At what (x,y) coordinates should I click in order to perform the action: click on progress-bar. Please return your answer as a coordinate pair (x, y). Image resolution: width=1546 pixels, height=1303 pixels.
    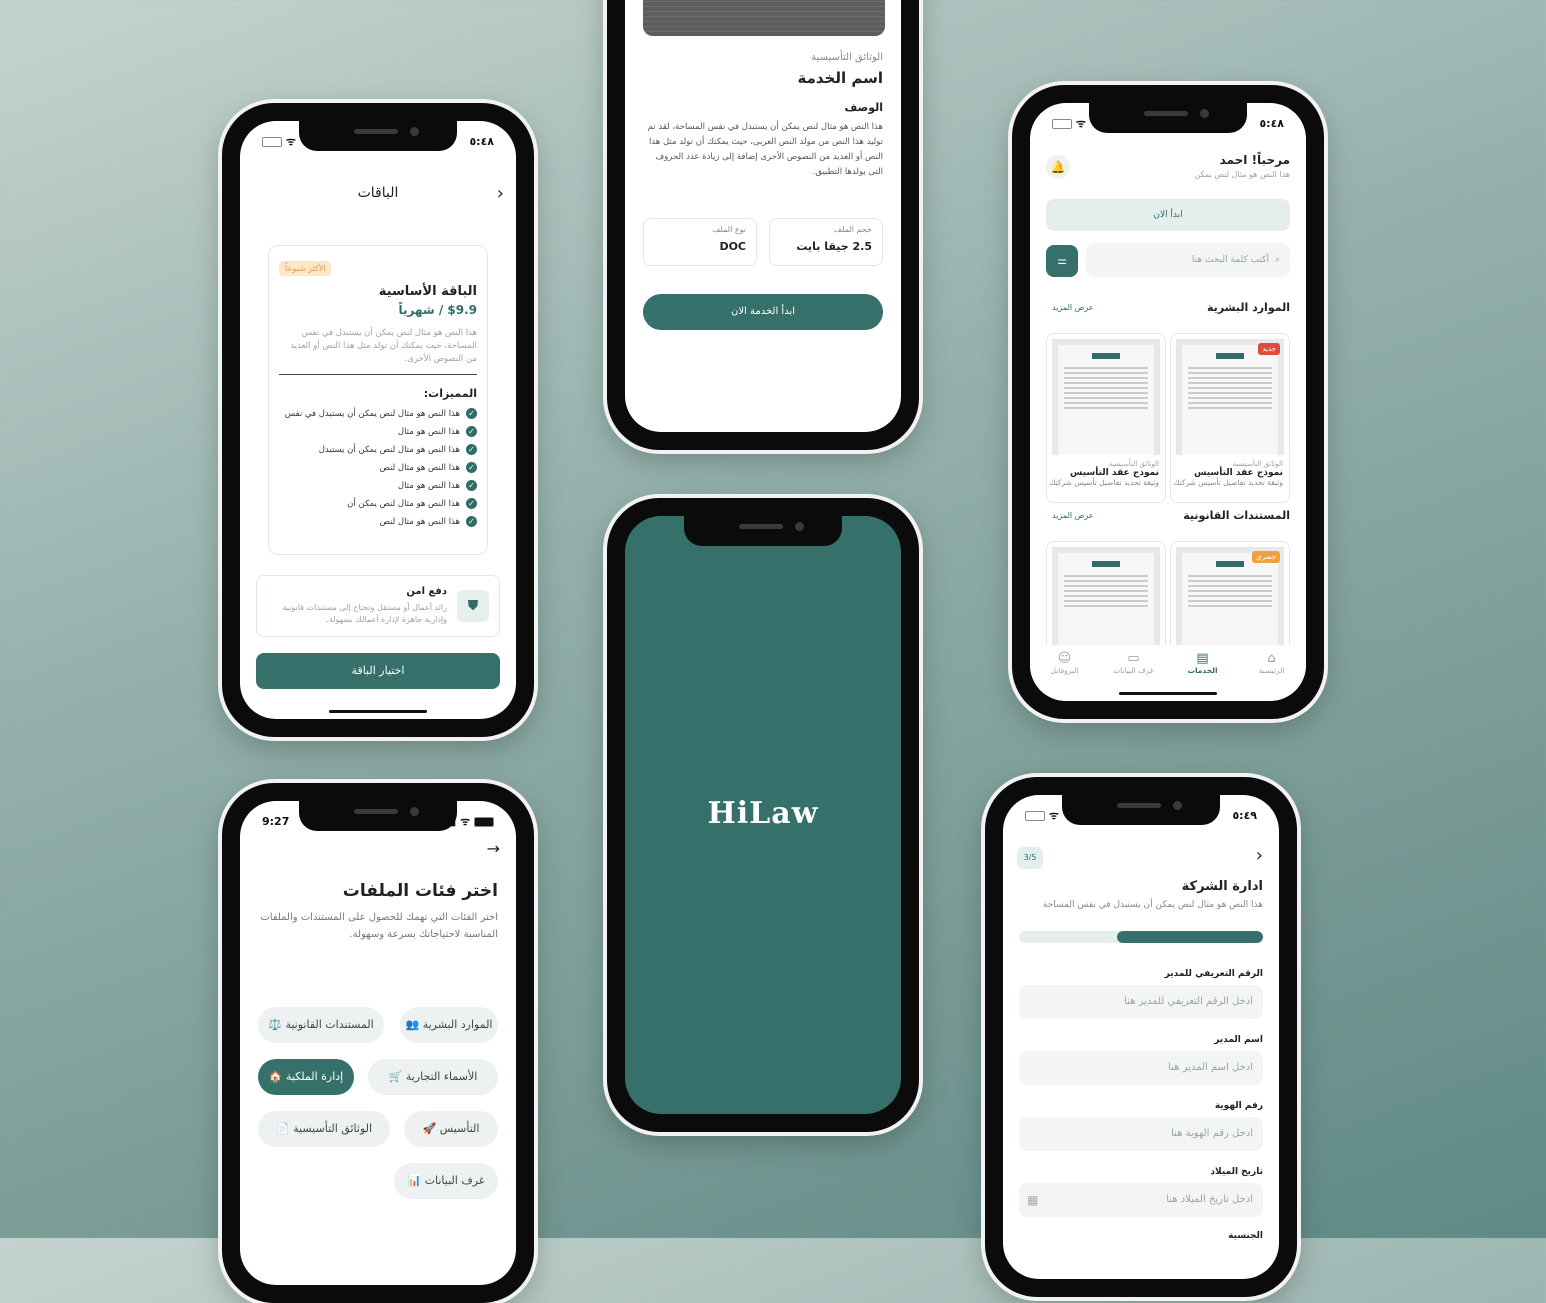
    Looking at the image, I should click on (1141, 937).